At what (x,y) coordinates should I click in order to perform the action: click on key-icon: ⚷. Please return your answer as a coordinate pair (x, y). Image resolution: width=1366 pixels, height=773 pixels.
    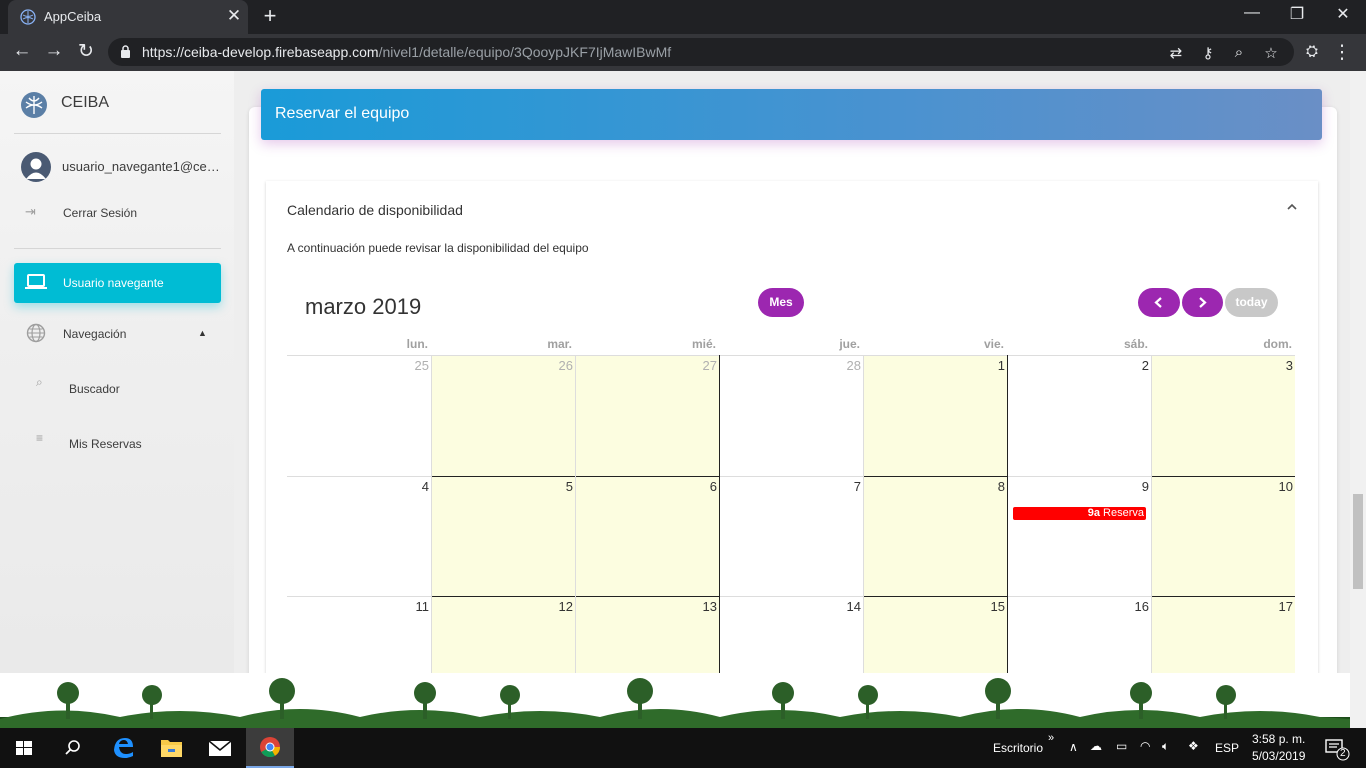
    Looking at the image, I should click on (1208, 53).